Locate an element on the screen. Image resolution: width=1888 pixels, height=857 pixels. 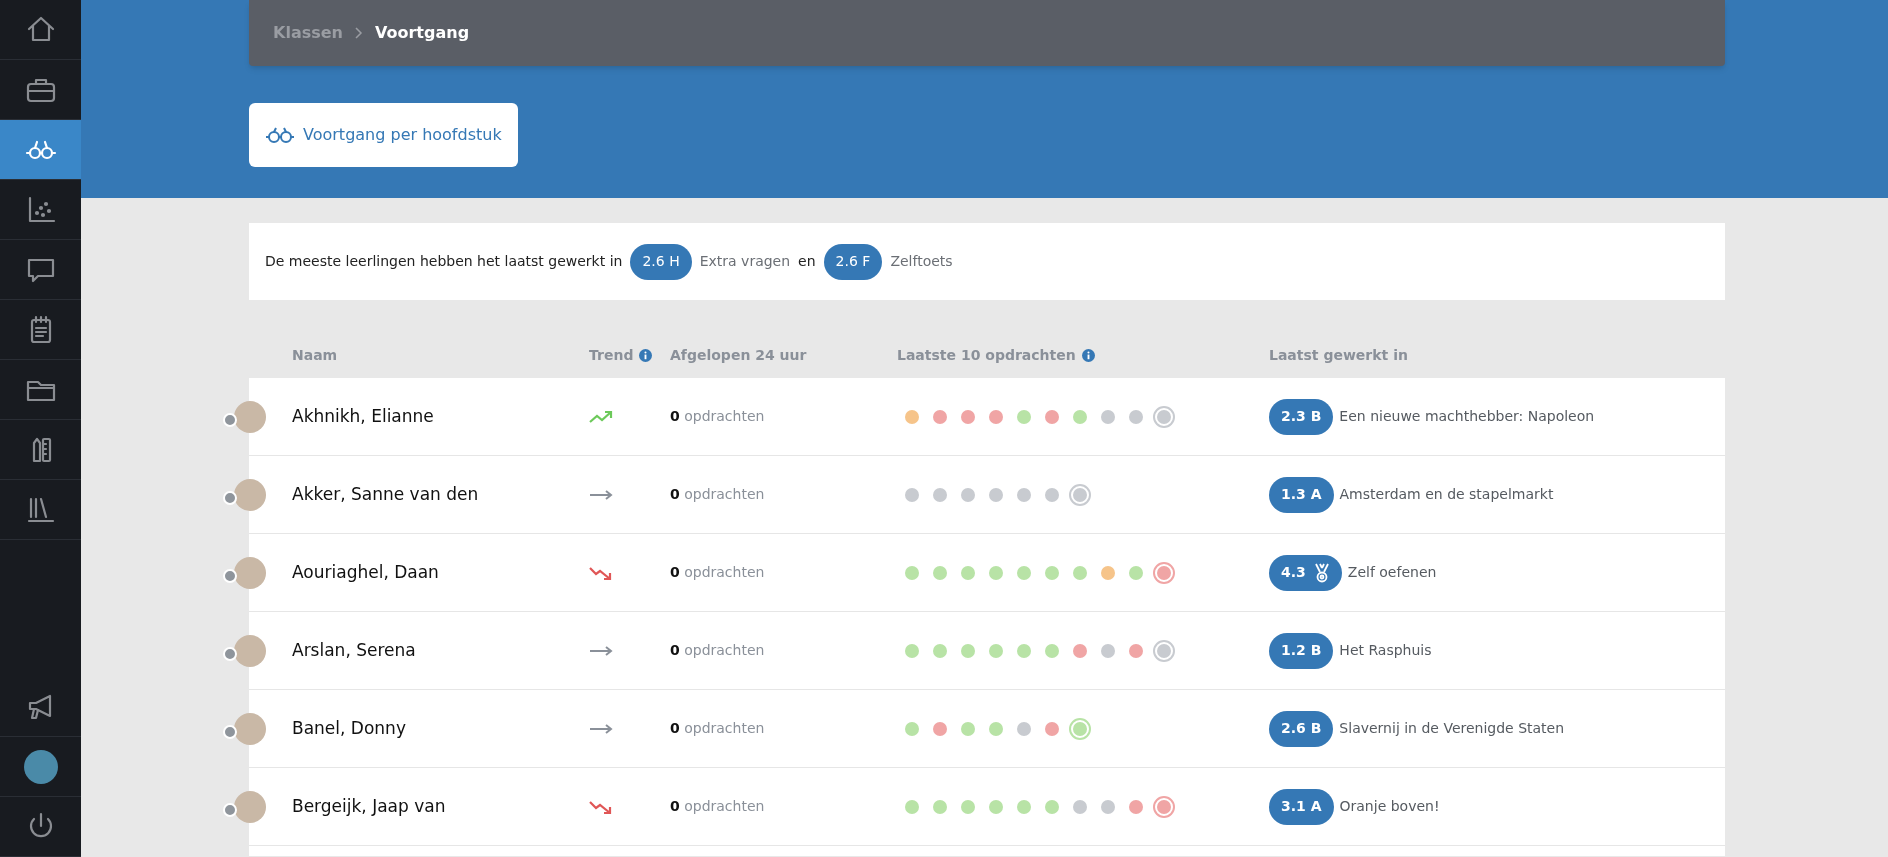
summary-text: De meeste leerlingen hebben het laatst gewerkt in is located at coordinates (444, 261).